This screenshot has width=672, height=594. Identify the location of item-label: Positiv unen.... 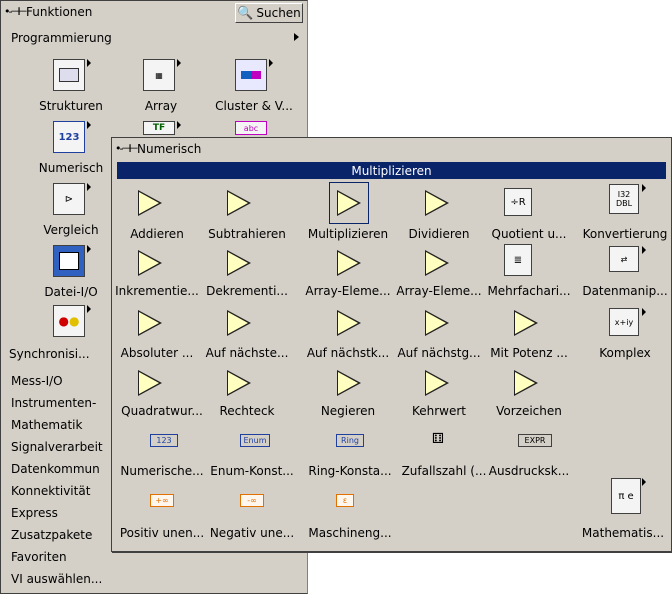
(162, 533).